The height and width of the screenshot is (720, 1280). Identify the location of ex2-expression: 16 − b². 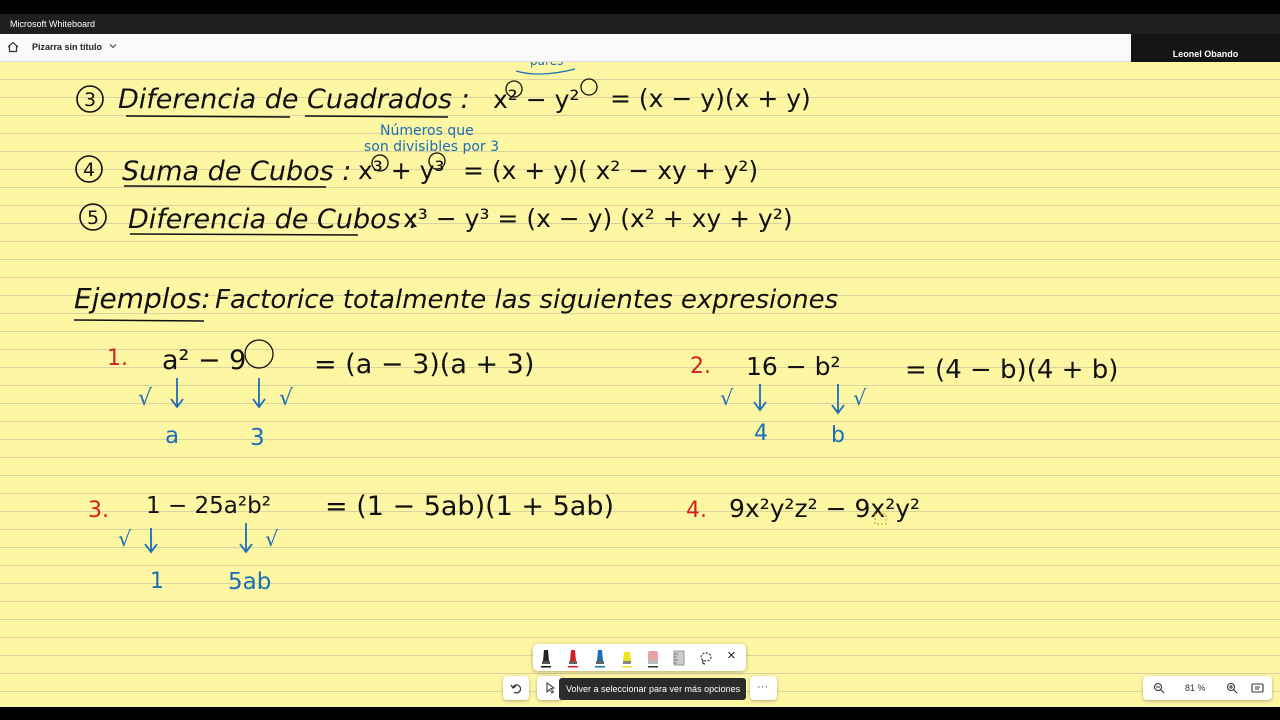
(793, 366).